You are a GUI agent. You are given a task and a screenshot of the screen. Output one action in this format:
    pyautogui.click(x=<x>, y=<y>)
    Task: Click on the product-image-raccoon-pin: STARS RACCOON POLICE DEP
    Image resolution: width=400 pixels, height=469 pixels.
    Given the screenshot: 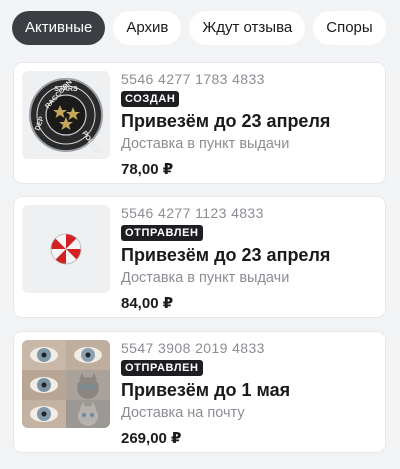 What is the action you would take?
    pyautogui.click(x=66, y=115)
    